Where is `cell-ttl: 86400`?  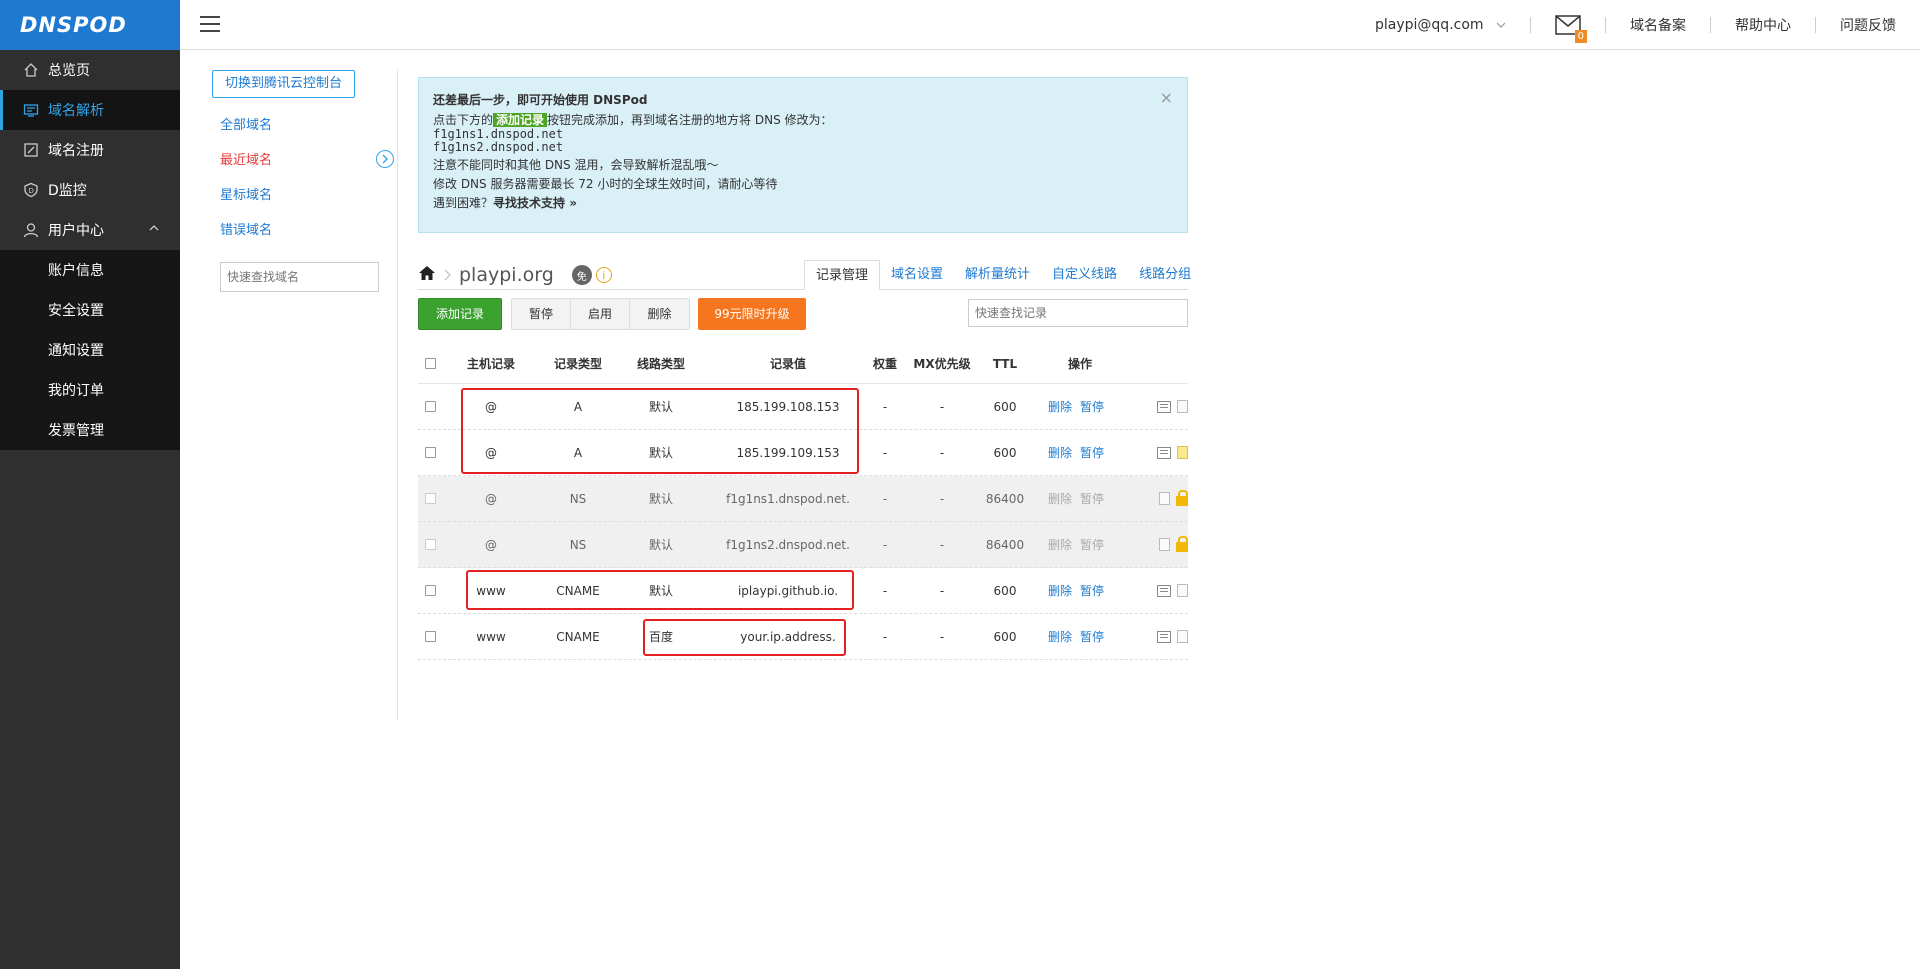
cell-ttl: 86400 is located at coordinates (1005, 544).